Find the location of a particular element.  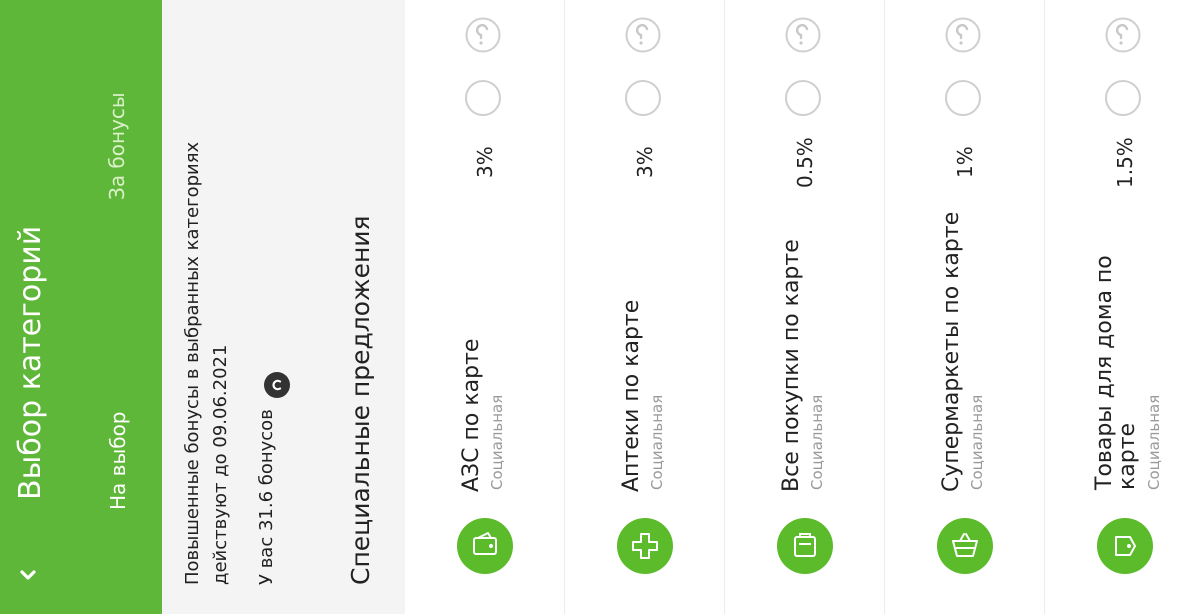

category-name: Товары для дома по карте is located at coordinates (1116, 372).